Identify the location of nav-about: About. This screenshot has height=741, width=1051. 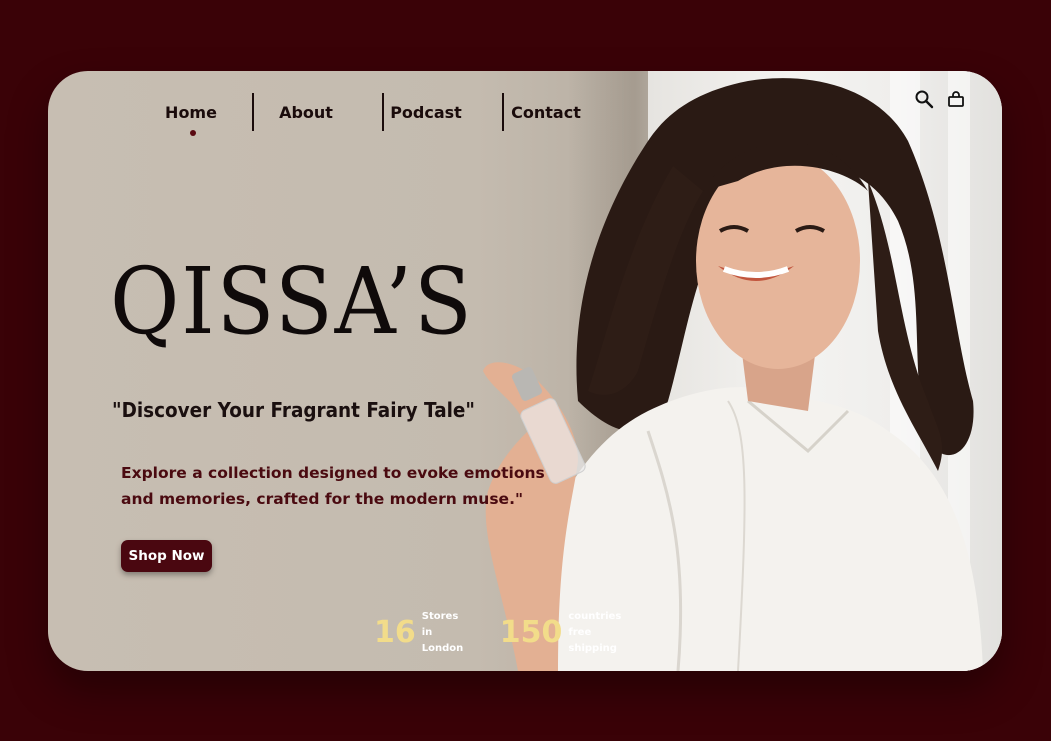
(306, 112).